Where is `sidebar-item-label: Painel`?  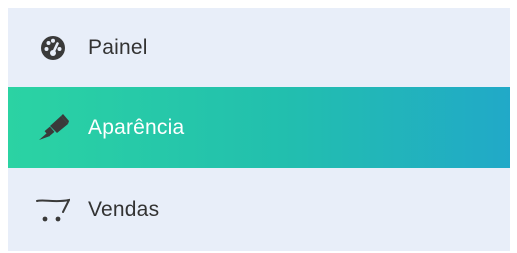
sidebar-item-label: Painel is located at coordinates (118, 47).